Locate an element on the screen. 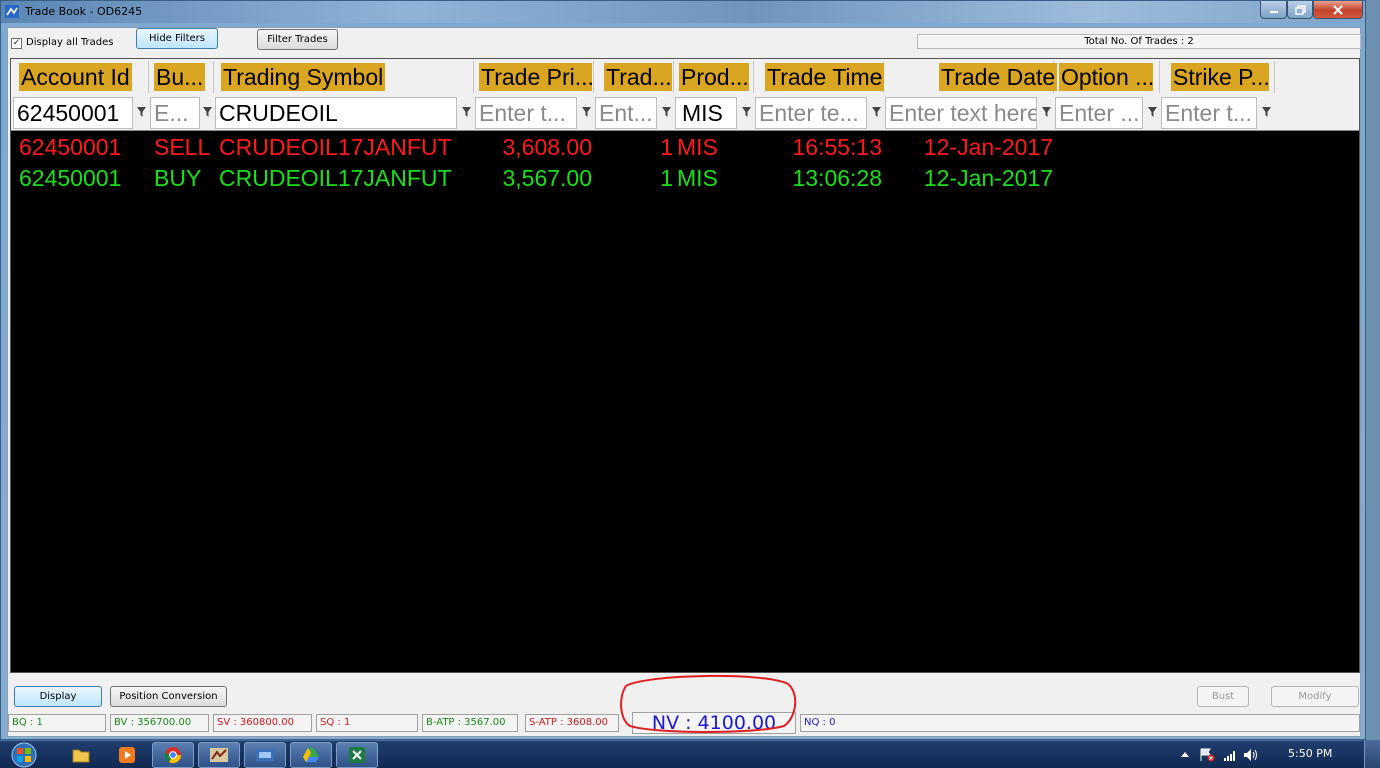 This screenshot has width=1380, height=768. status-sell-atp: S-ATP : 3608.00 is located at coordinates (572, 723).